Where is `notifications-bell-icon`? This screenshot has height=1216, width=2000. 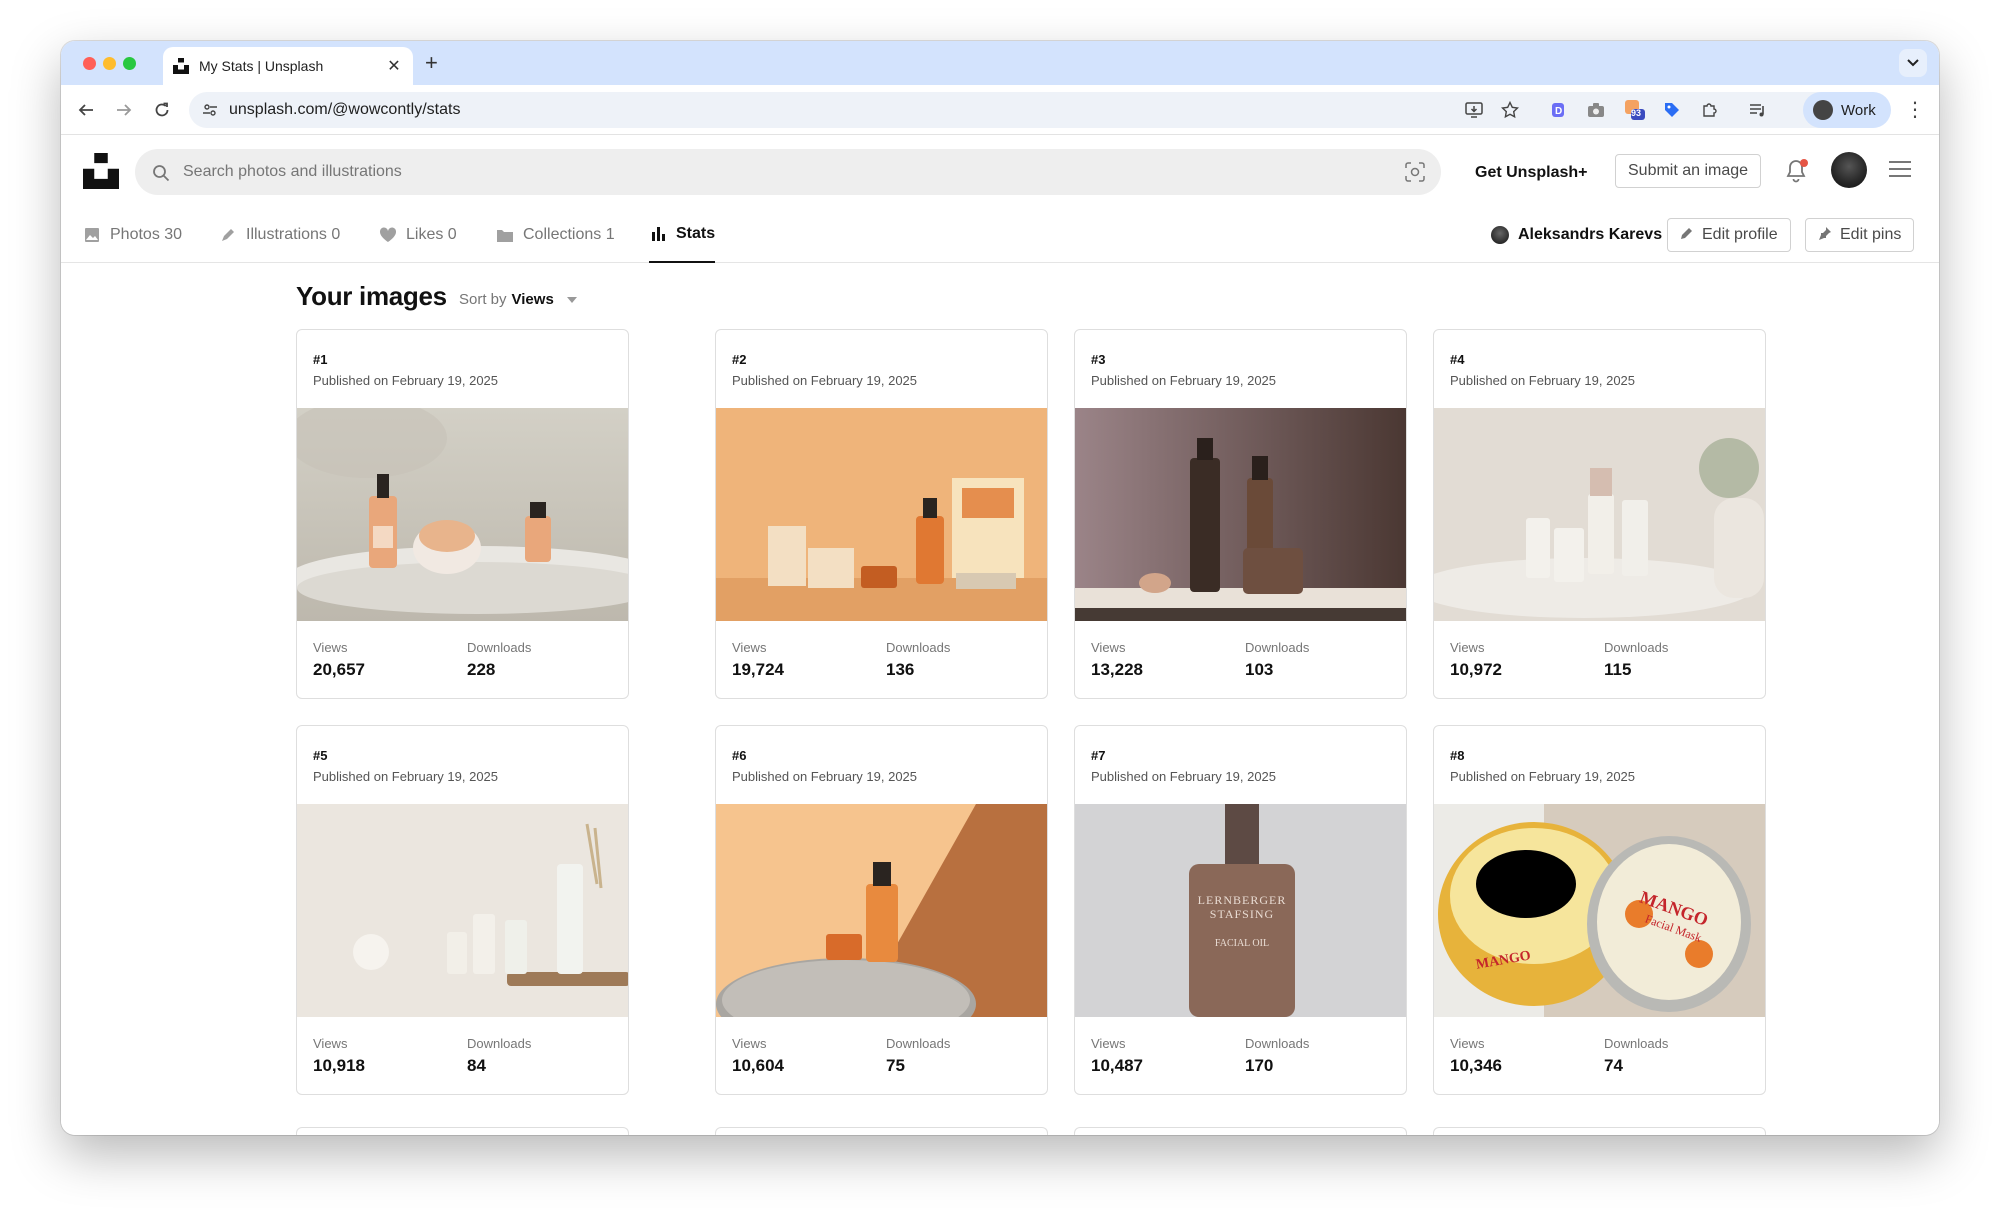 notifications-bell-icon is located at coordinates (1797, 171).